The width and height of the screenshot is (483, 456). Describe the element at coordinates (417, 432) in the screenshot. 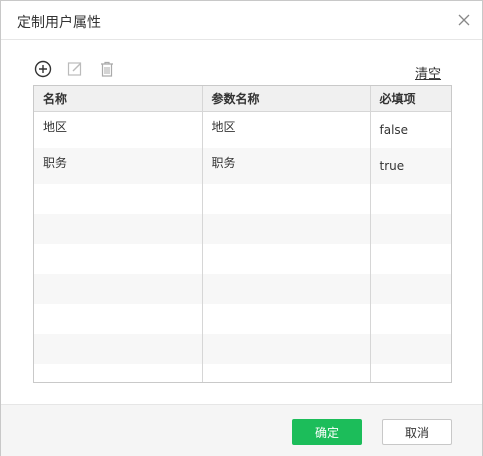

I see `cancel-button: 取消` at that location.